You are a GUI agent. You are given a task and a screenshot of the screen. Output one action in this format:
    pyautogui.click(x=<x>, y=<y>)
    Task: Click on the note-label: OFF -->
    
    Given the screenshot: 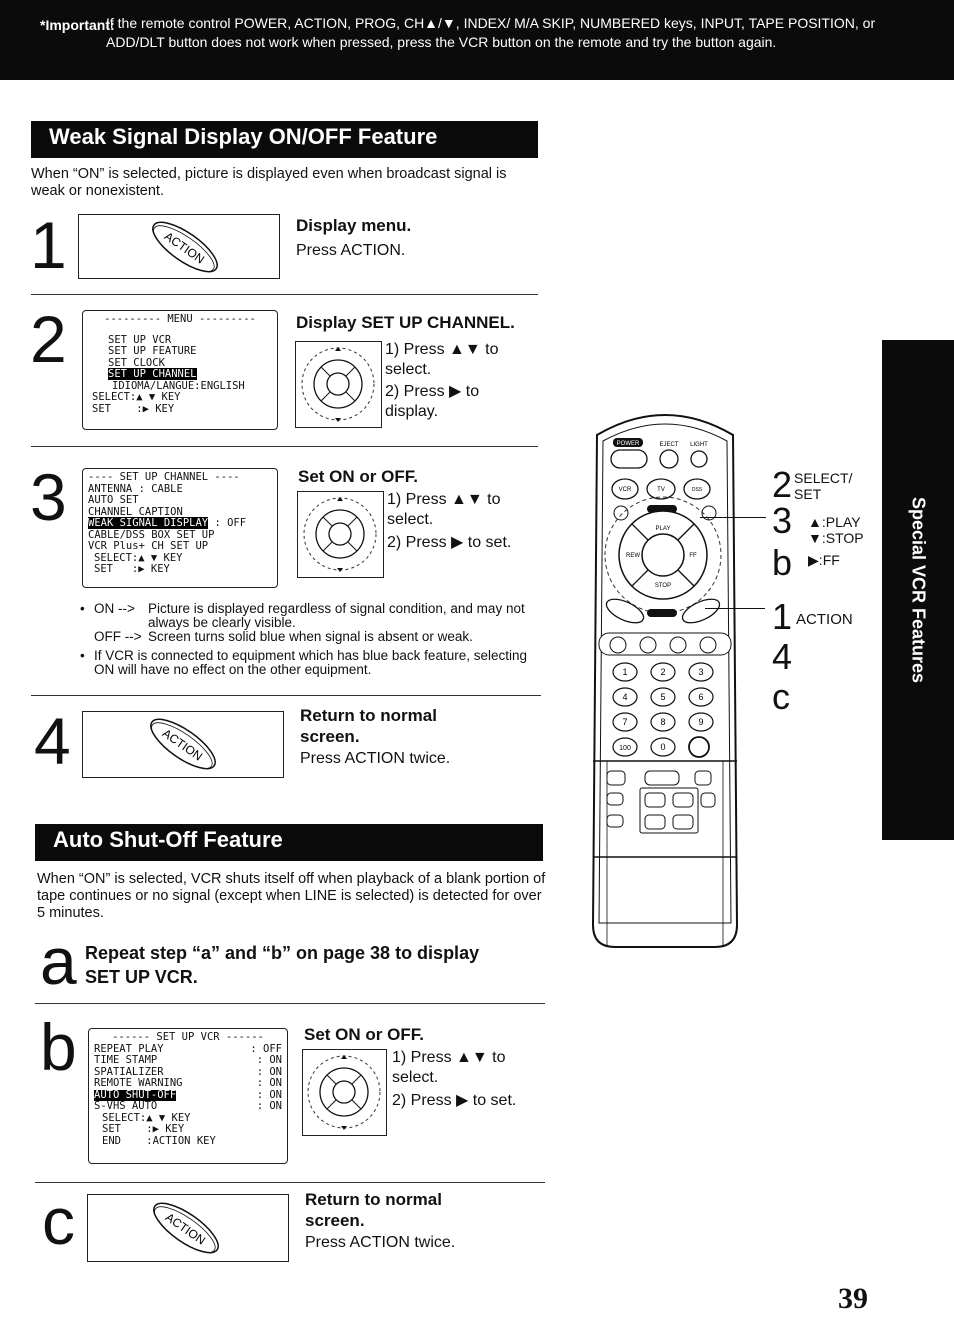 What is the action you would take?
    pyautogui.click(x=118, y=636)
    